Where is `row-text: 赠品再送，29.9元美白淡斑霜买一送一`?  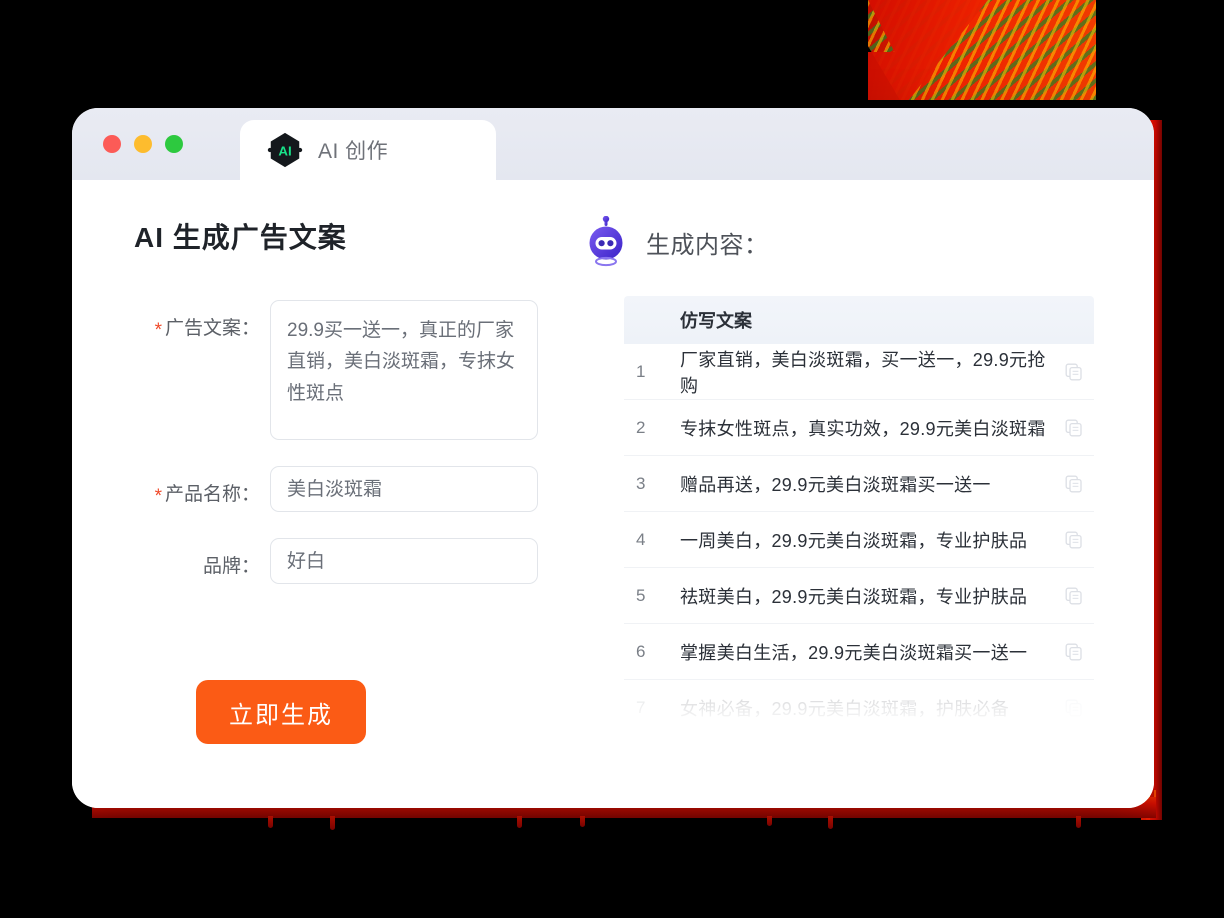
row-text: 赠品再送，29.9元美白淡斑霜买一送一 is located at coordinates (835, 484).